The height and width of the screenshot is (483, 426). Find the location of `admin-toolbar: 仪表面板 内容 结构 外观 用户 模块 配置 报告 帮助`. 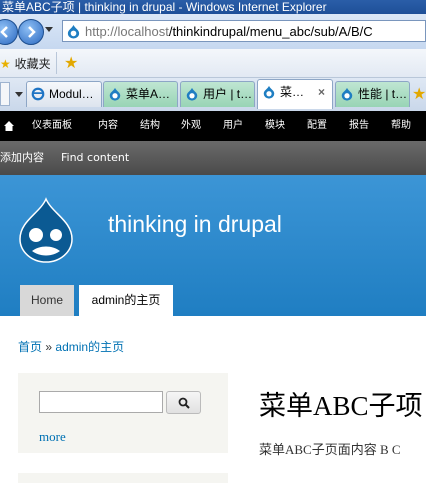

admin-toolbar: 仪表面板 内容 结构 外观 用户 模块 配置 报告 帮助 is located at coordinates (213, 126).